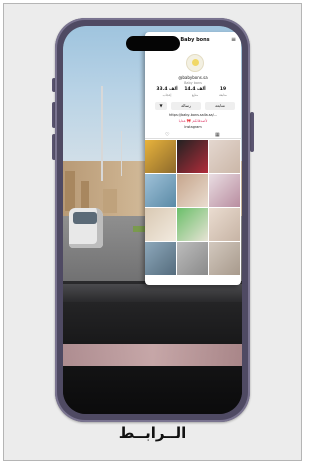 Image resolution: width=320 pixels, height=464 pixels. I want to click on profile-stats: 19 متابعة 14.4 ألف متابِع 33.4 ألف إعجاب, so click(195, 93).